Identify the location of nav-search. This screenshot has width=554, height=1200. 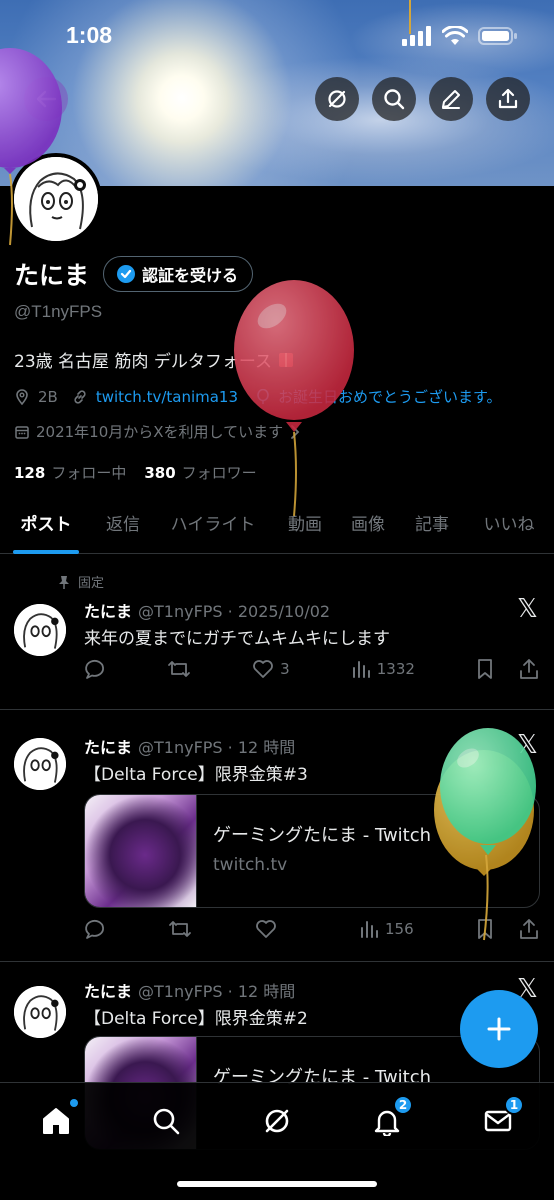
(166, 1121).